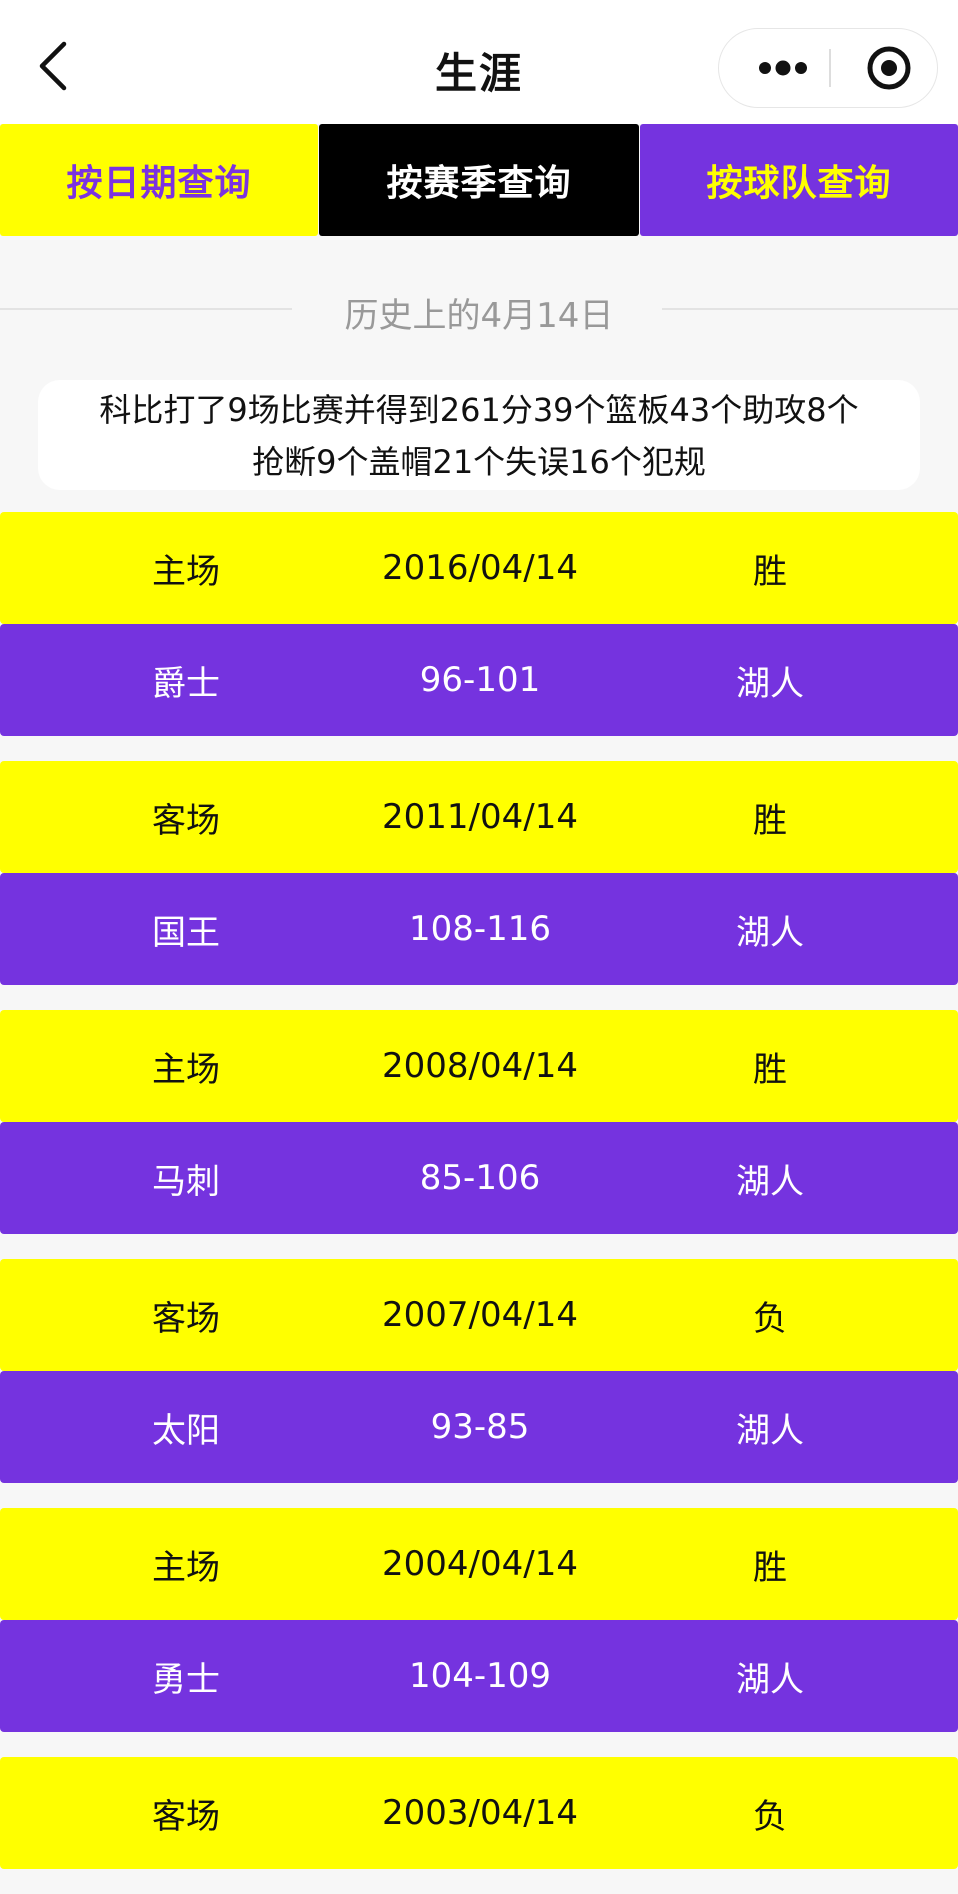  I want to click on opponent-team: 太阳, so click(186, 1430).